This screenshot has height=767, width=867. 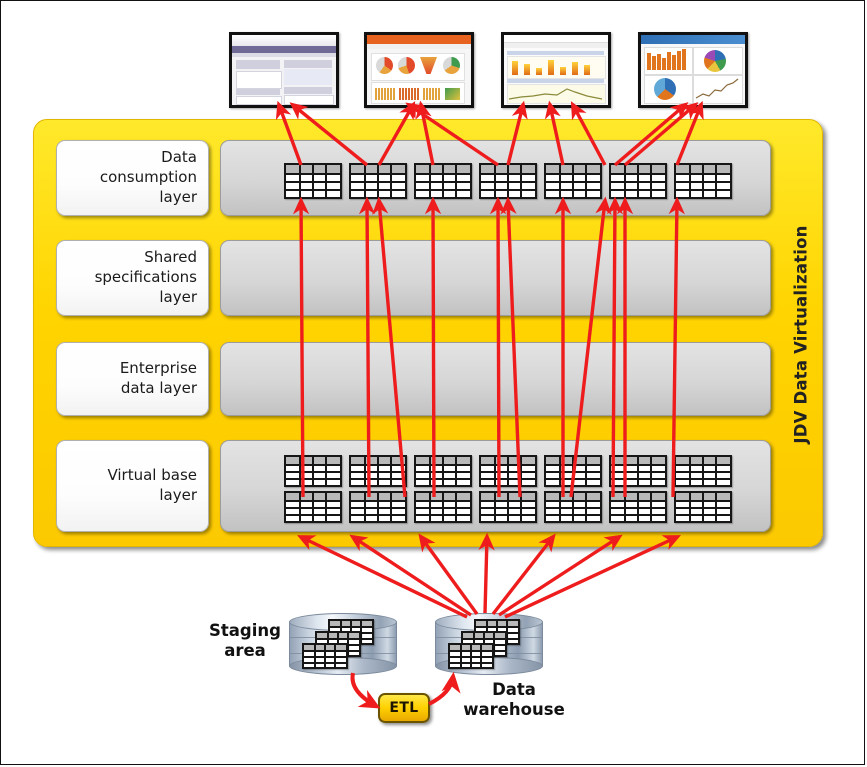 I want to click on layer-enterprise-data: Enterprise data layer, so click(x=428, y=379).